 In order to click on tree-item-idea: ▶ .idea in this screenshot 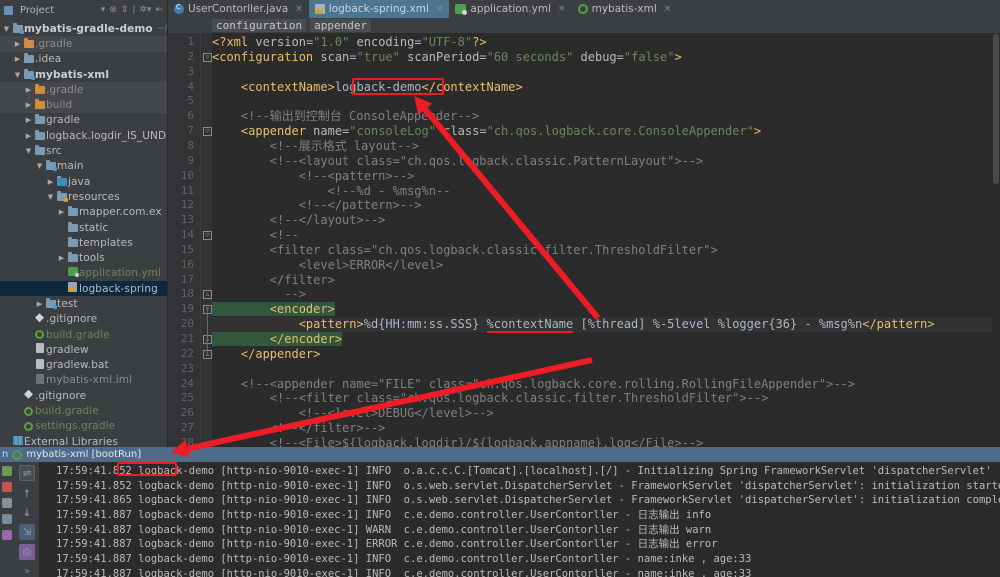, I will do `click(83, 59)`.